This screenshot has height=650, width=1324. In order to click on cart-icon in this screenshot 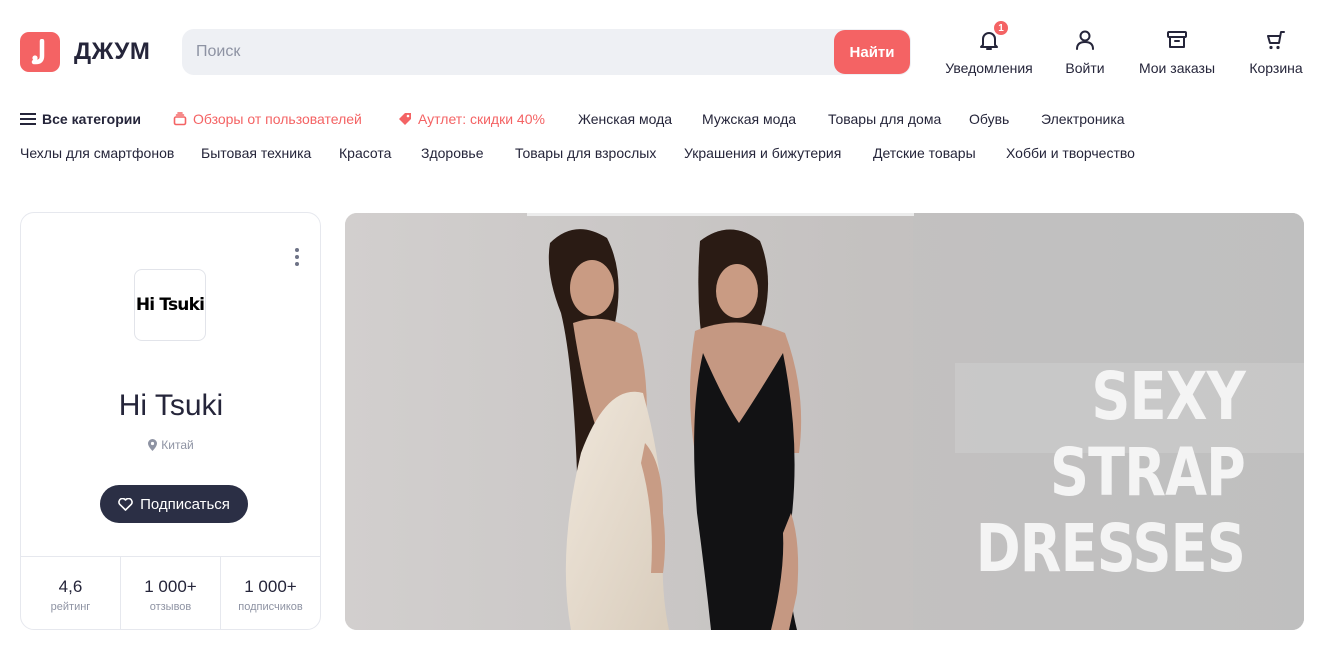, I will do `click(1276, 40)`.